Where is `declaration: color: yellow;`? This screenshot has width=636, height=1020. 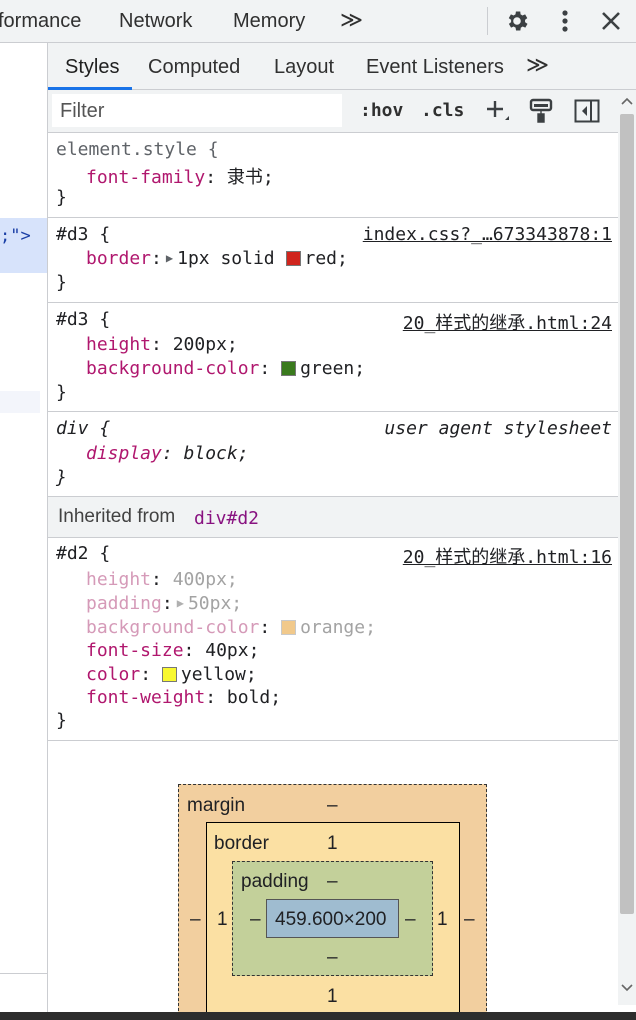 declaration: color: yellow; is located at coordinates (171, 674).